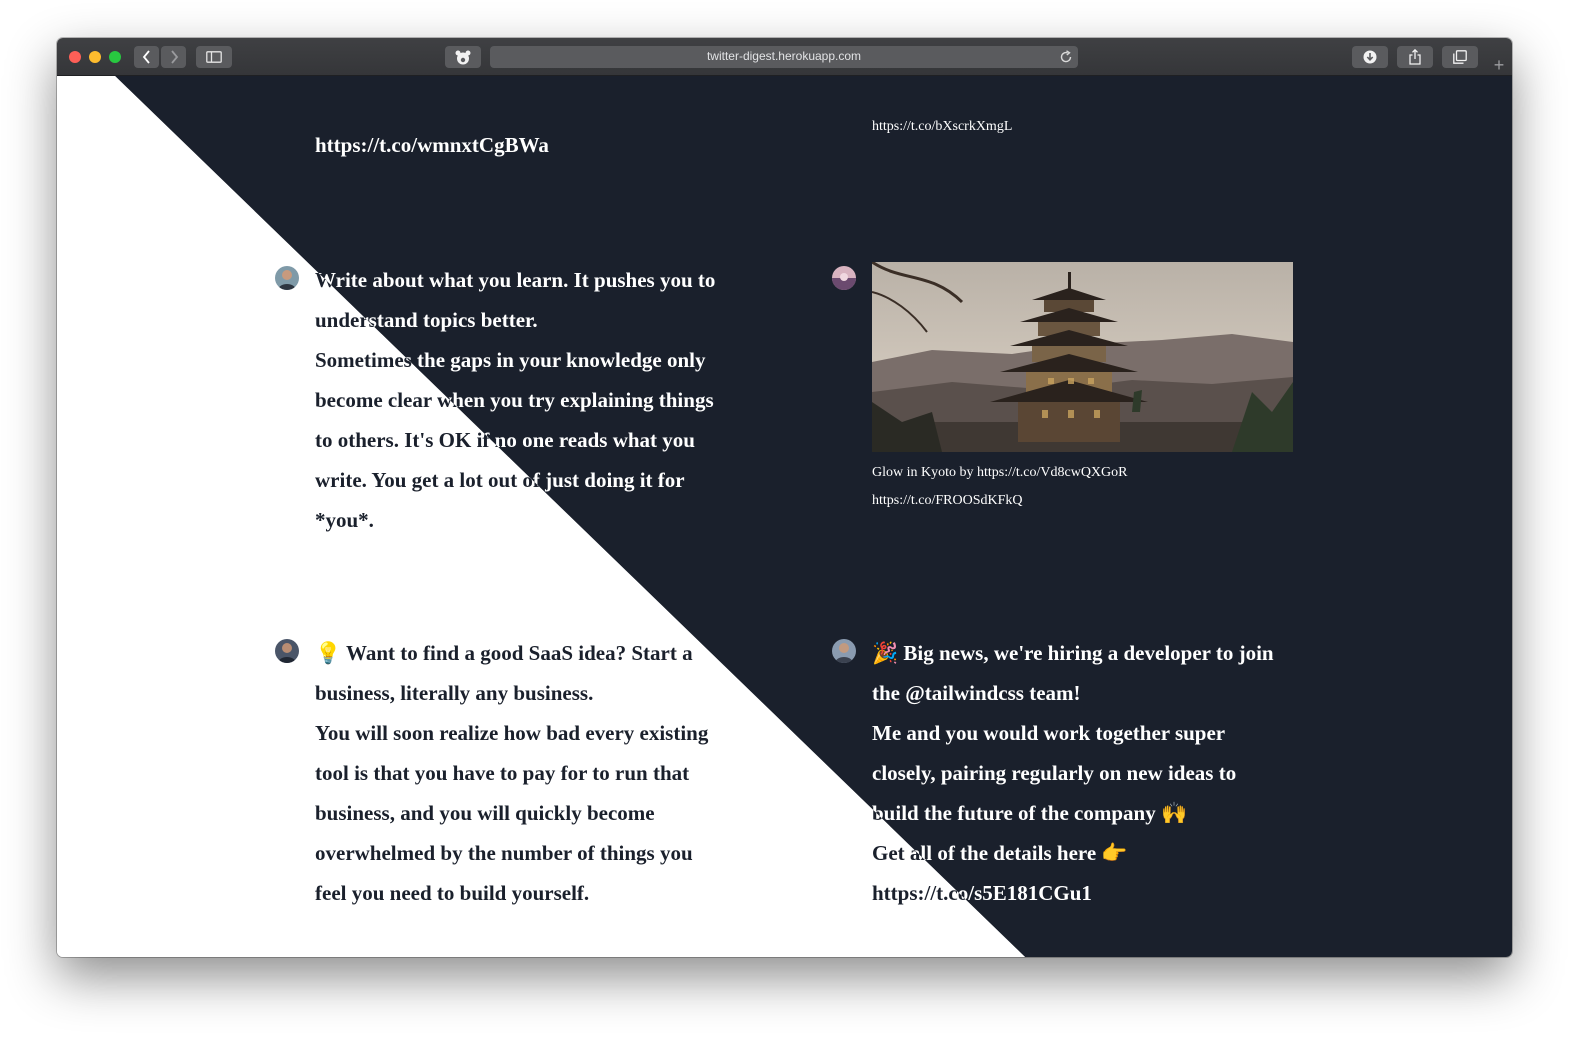  Describe the element at coordinates (75, 57) in the screenshot. I see `close-window-button` at that location.